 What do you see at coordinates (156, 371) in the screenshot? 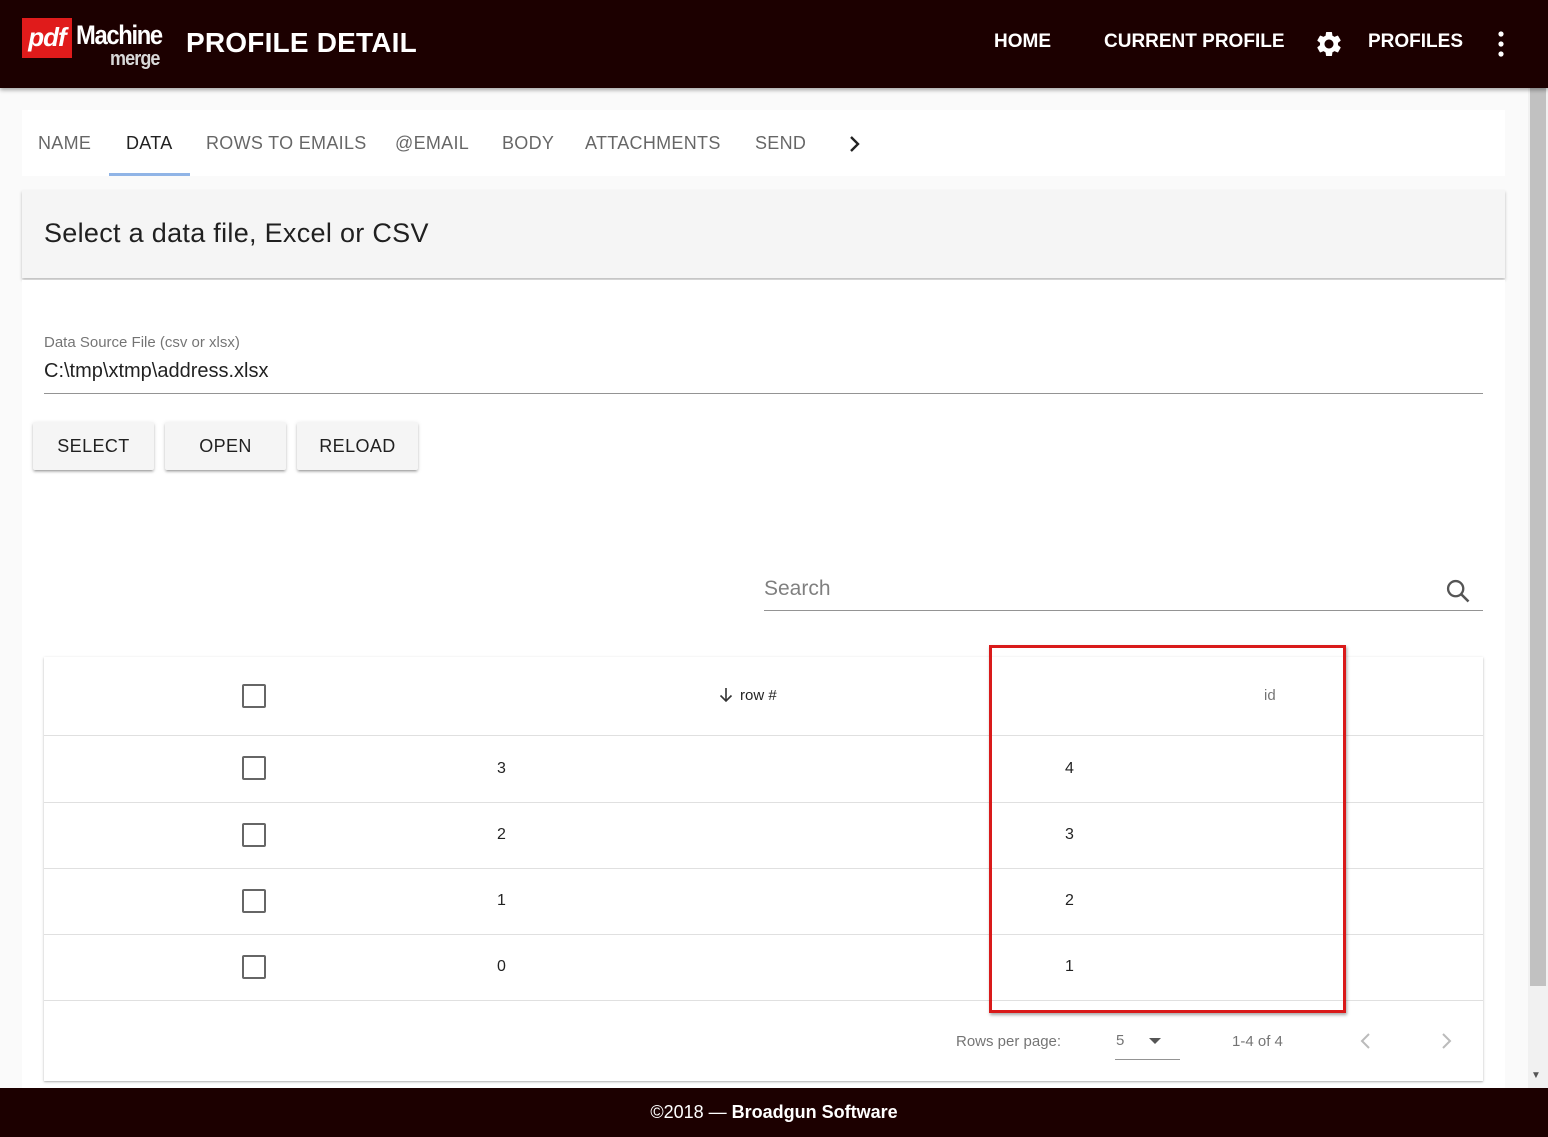
I see `data-source-field: C:\tmp\xtmp\address.xlsx` at bounding box center [156, 371].